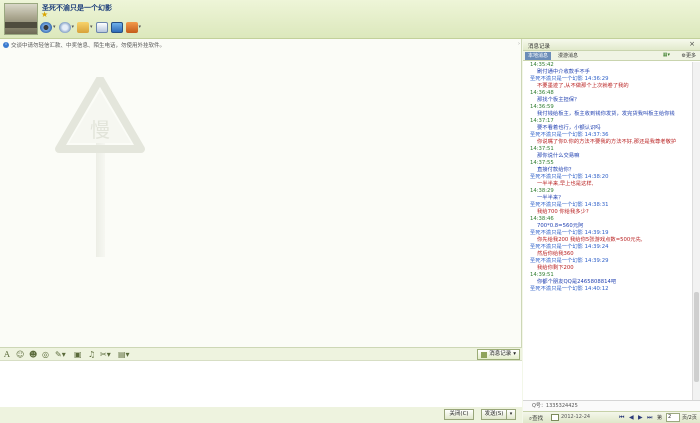  I want to click on traffic-sign-watermark: 慢, so click(100, 167).